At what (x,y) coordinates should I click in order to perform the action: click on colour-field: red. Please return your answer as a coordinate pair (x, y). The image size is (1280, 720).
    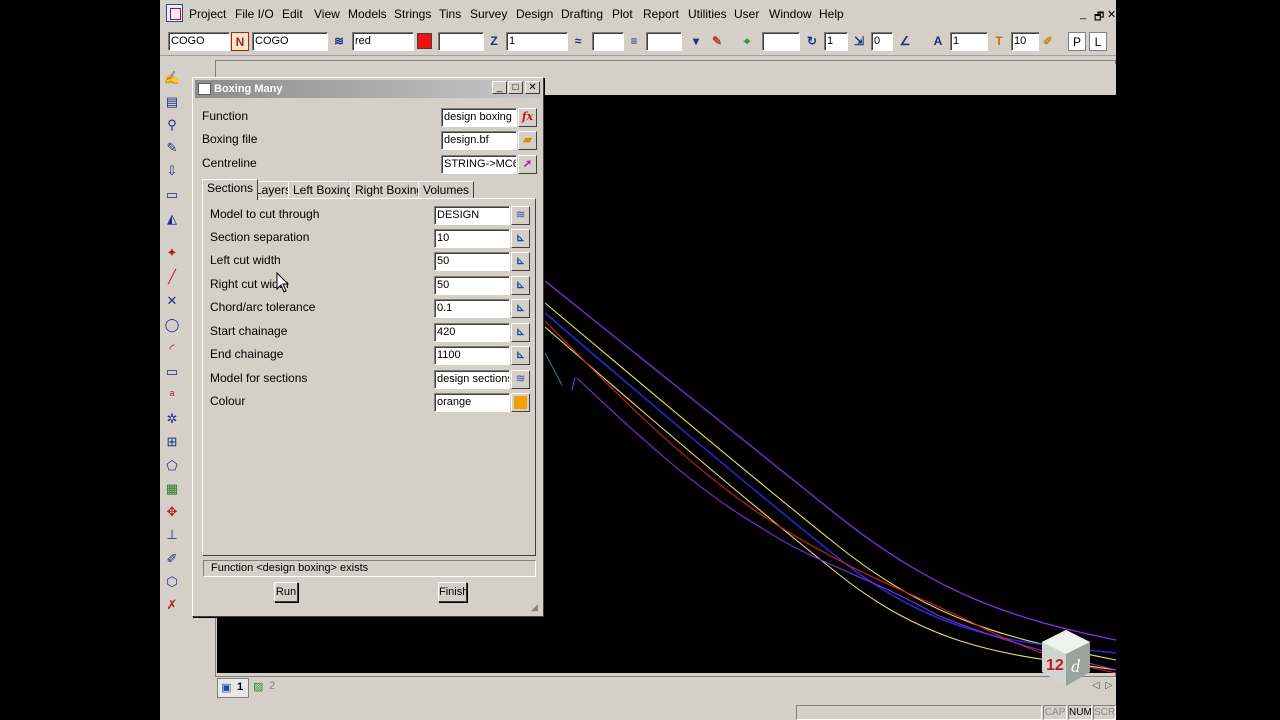
    Looking at the image, I should click on (383, 41).